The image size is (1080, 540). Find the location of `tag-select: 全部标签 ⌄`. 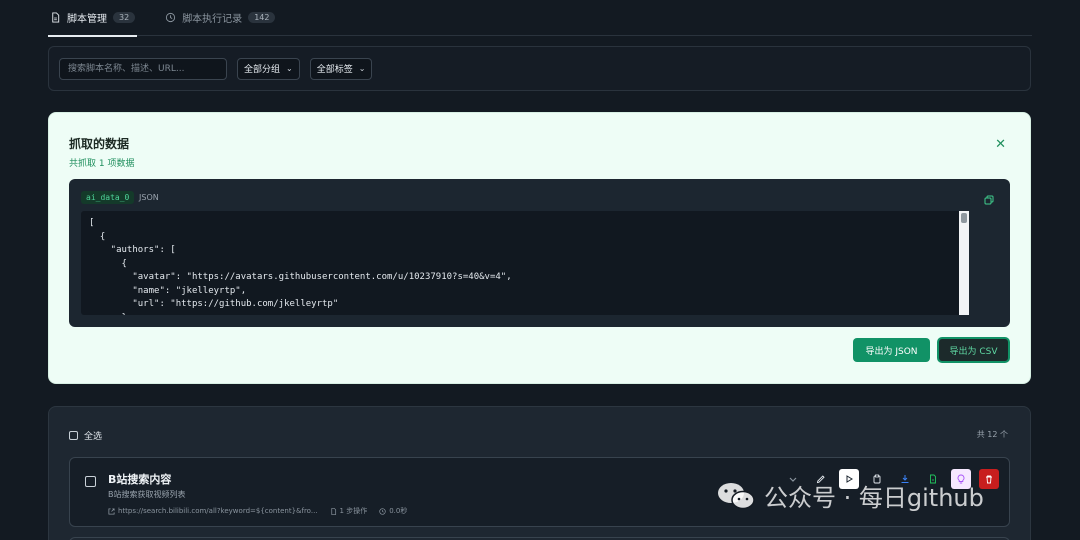

tag-select: 全部标签 ⌄ is located at coordinates (341, 68).